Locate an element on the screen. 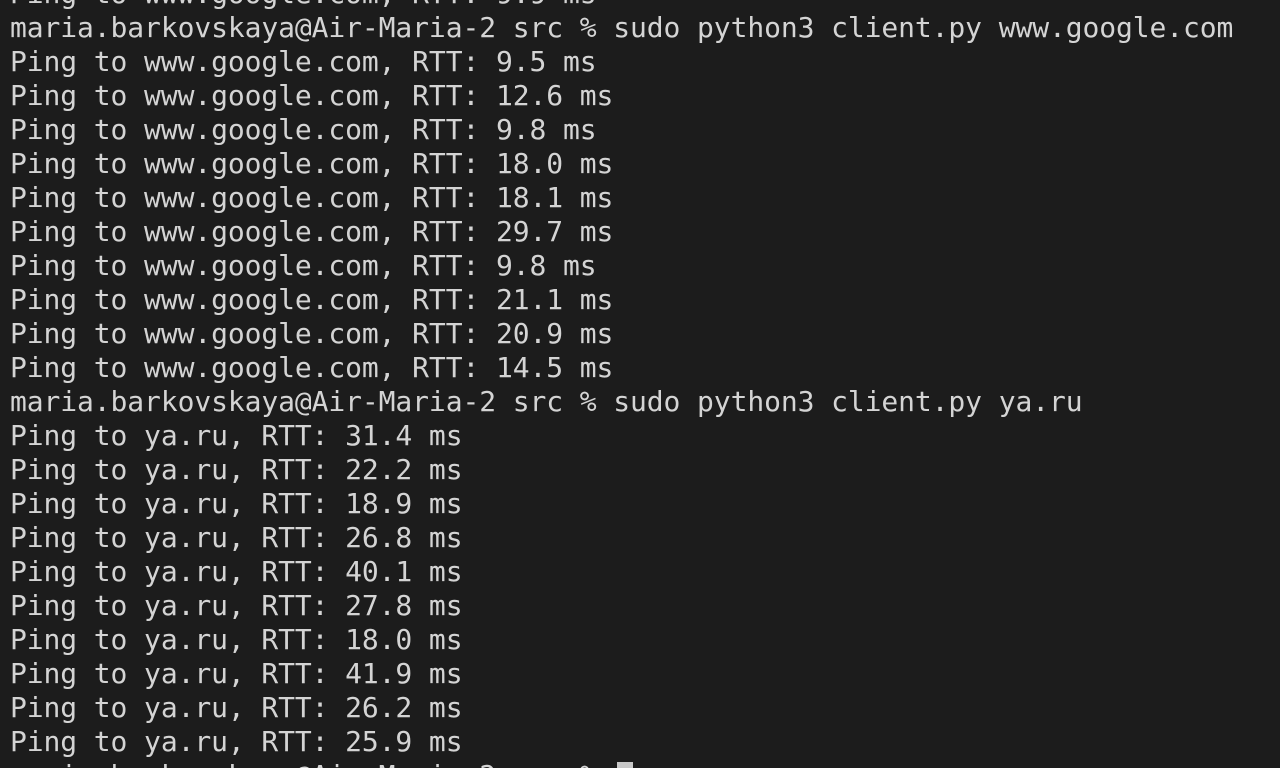 The width and height of the screenshot is (1280, 768). terminal-line: Ping to www.google.com, RTT: 9.9 ms is located at coordinates (621, 5).